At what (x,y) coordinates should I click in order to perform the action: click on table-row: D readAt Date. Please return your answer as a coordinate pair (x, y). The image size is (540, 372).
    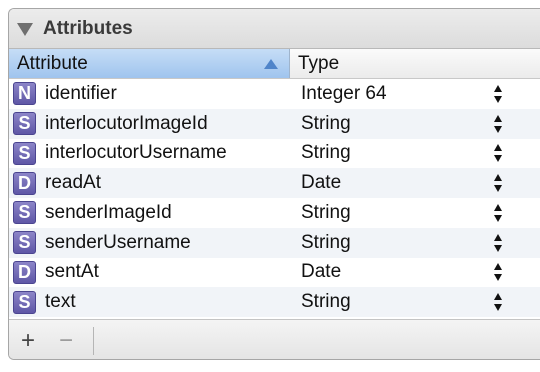
    Looking at the image, I should click on (274, 183).